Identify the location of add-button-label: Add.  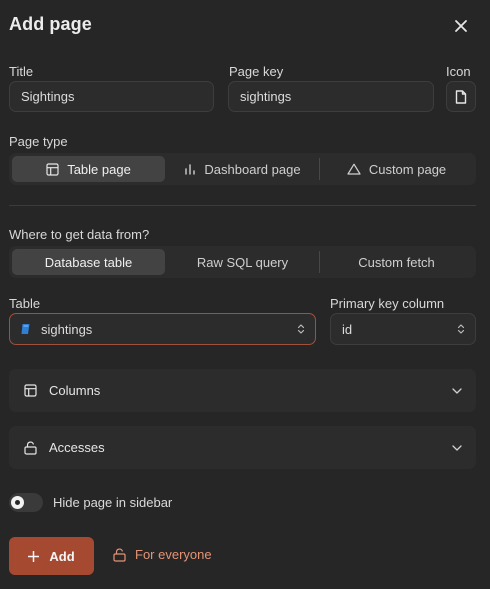
(62, 556).